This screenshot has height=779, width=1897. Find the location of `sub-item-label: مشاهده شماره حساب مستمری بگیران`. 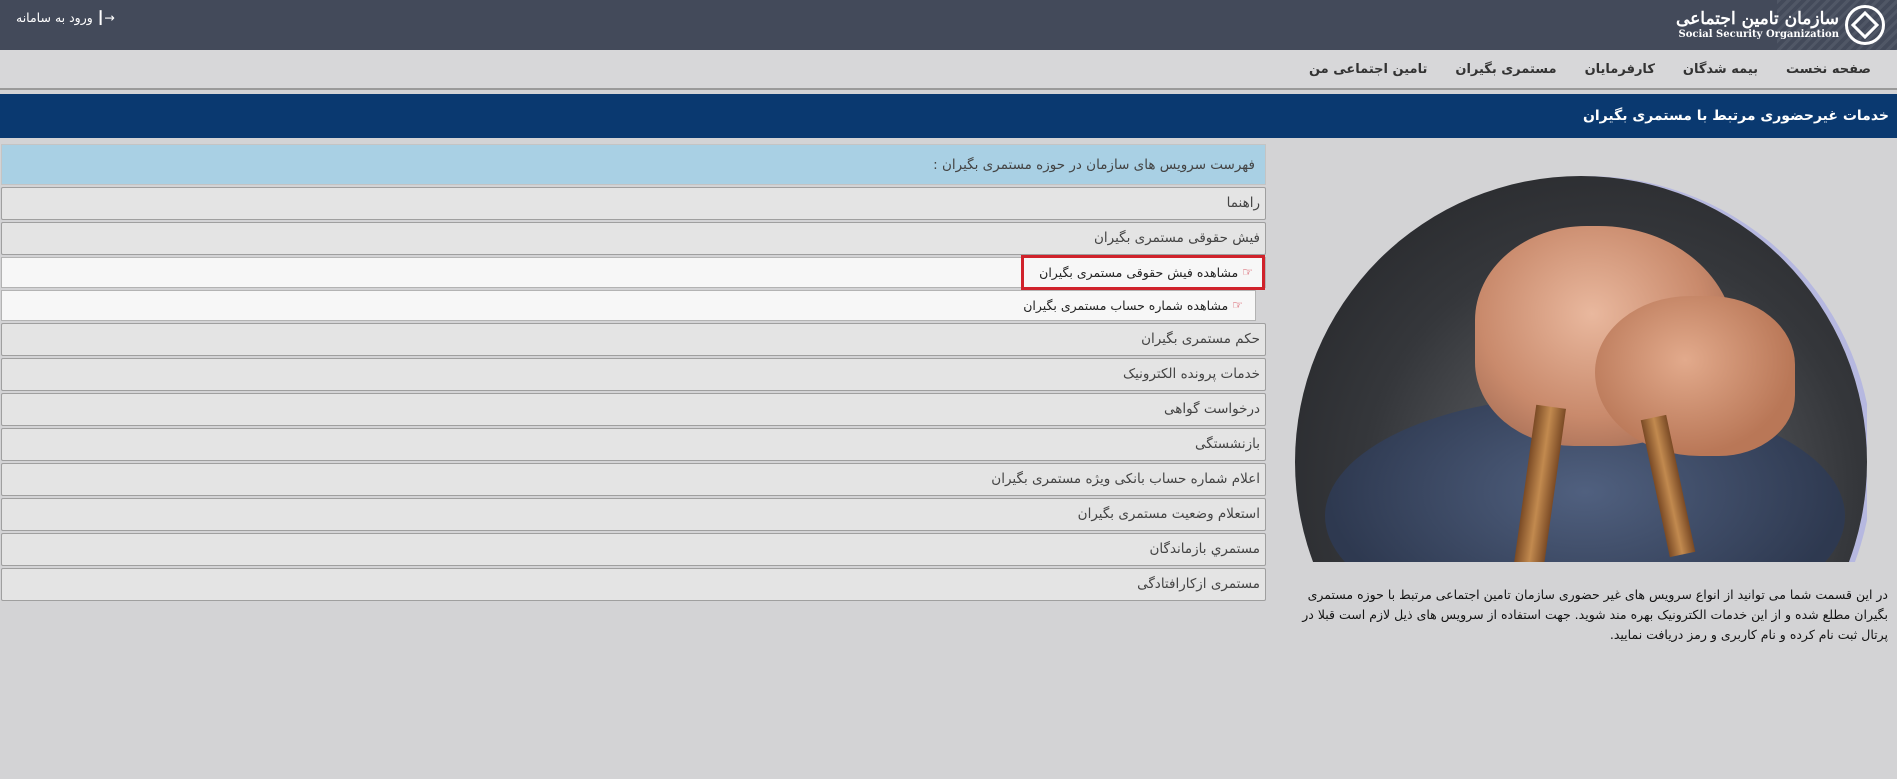

sub-item-label: مشاهده شماره حساب مستمری بگیران is located at coordinates (1126, 305).